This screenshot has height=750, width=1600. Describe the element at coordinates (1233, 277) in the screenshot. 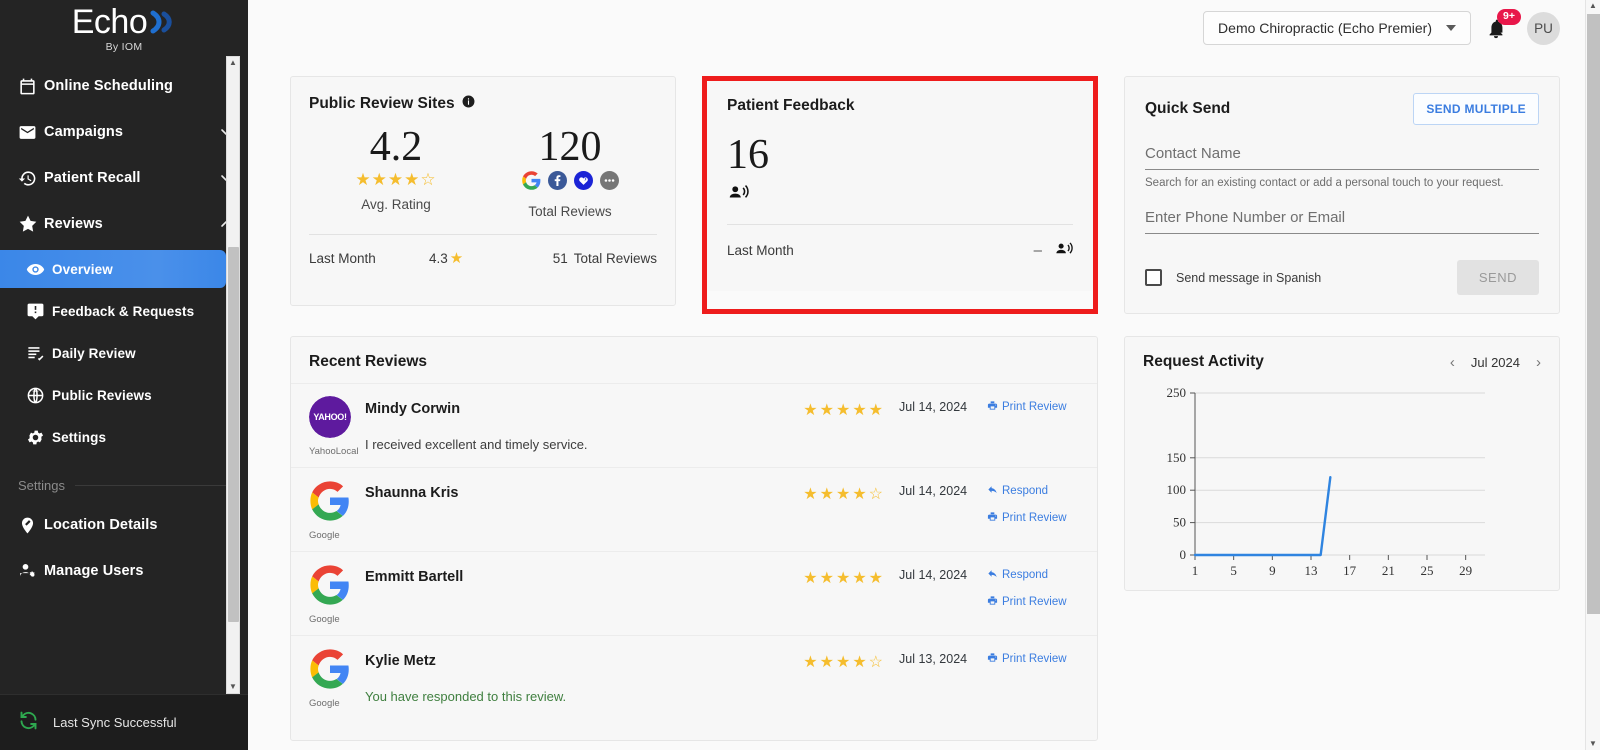

I see `spanish-checkbox-row: Send message in Spanish` at that location.